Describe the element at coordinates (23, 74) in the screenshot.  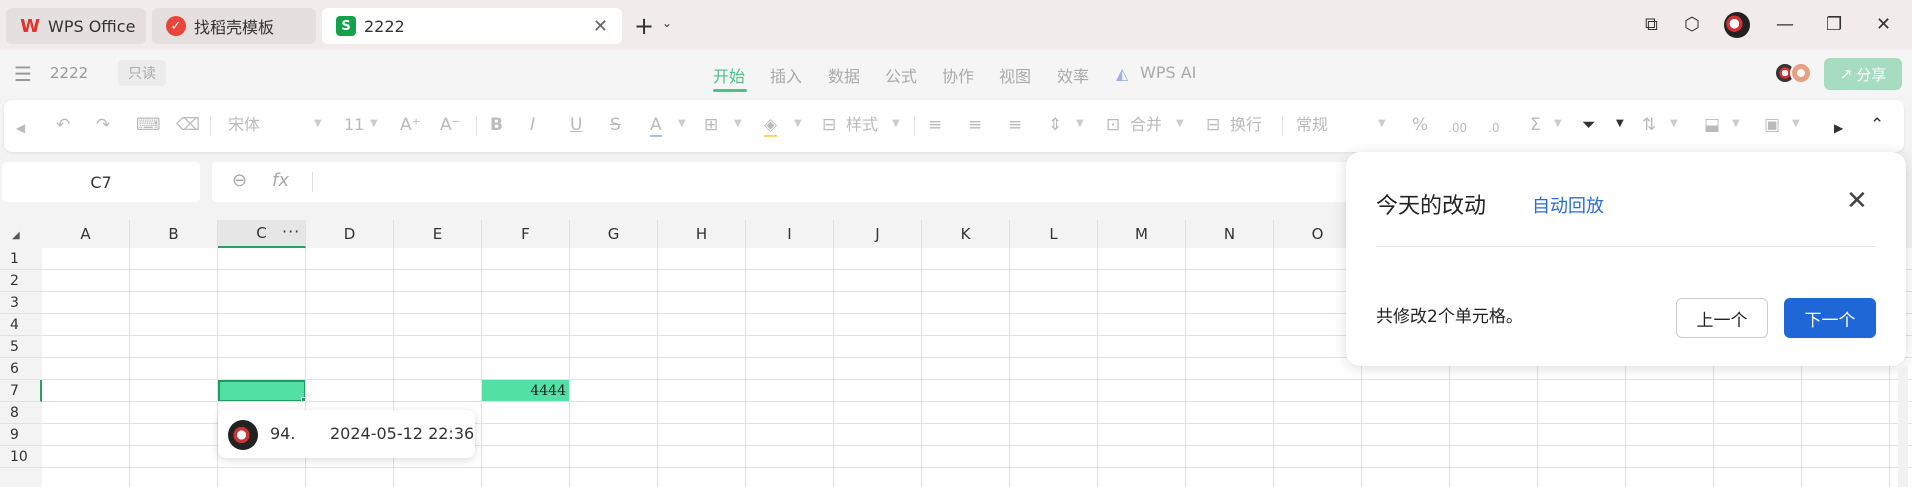
I see `hamburger-menu-icon: ☰` at that location.